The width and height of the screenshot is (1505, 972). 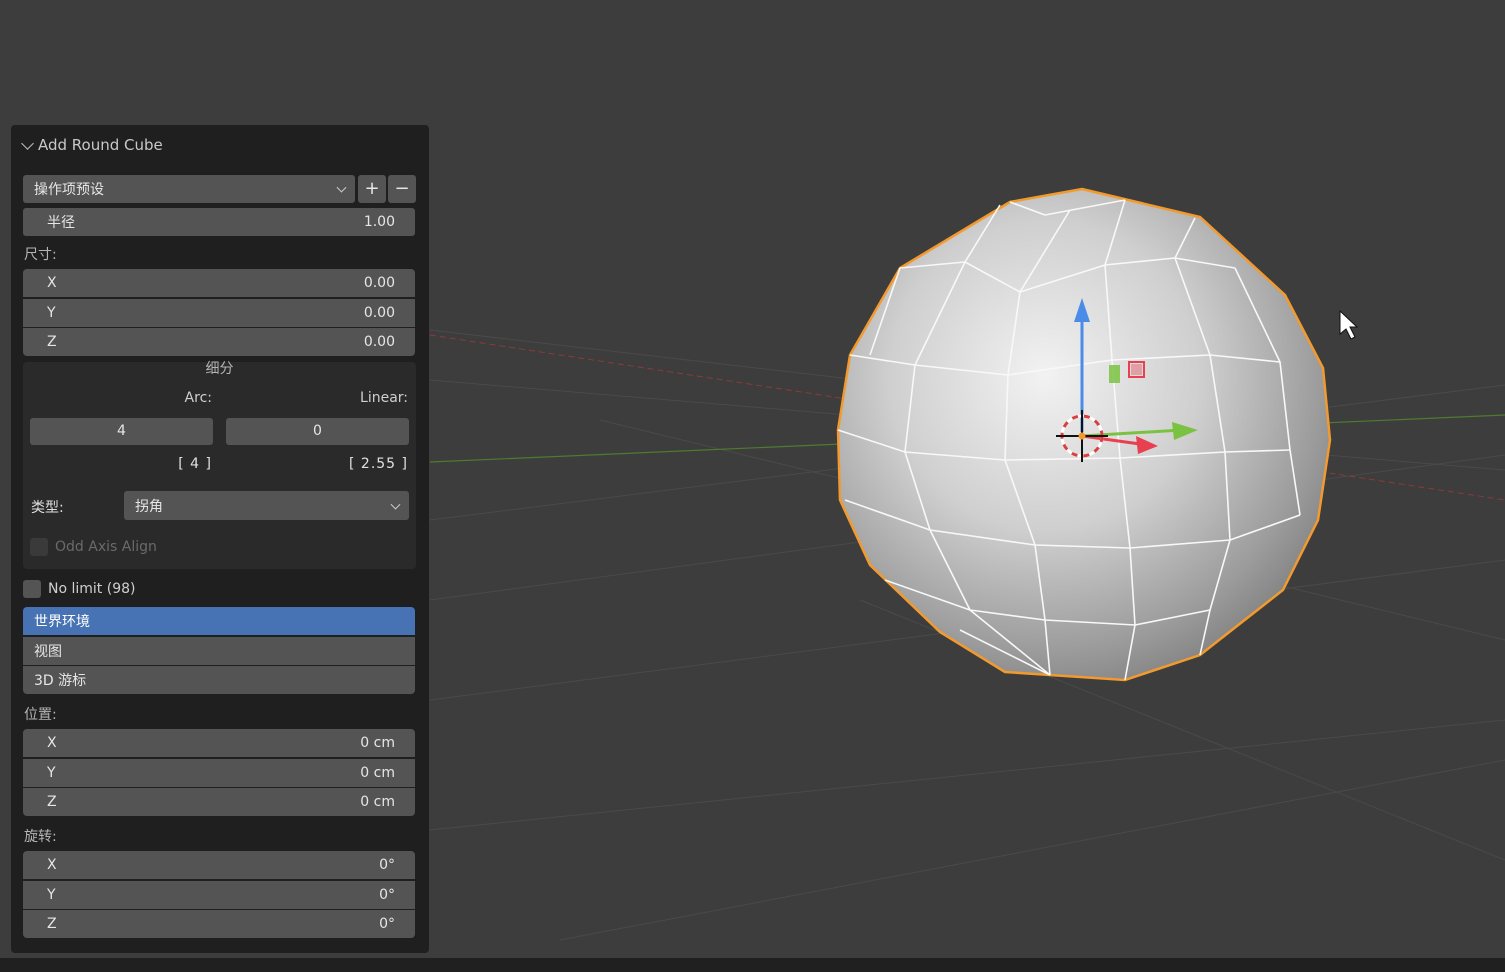 What do you see at coordinates (219, 222) in the screenshot?
I see `radius-field: 半径 1.00` at bounding box center [219, 222].